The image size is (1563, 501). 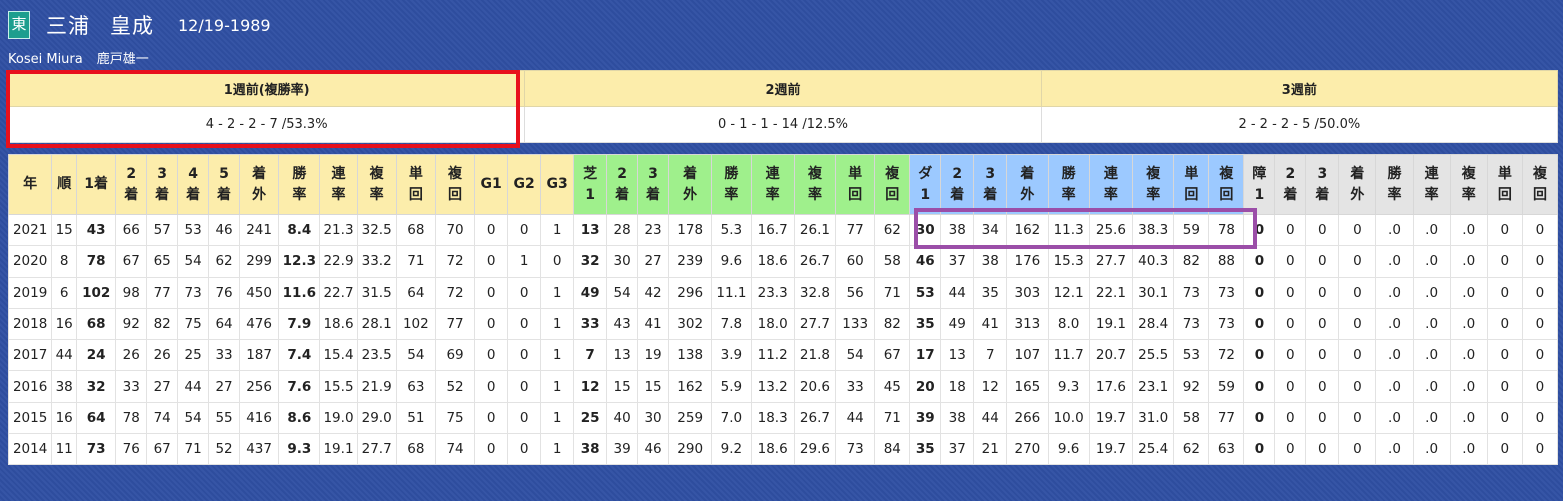 What do you see at coordinates (731, 261) in the screenshot?
I see `stats-cell: 9.6` at bounding box center [731, 261].